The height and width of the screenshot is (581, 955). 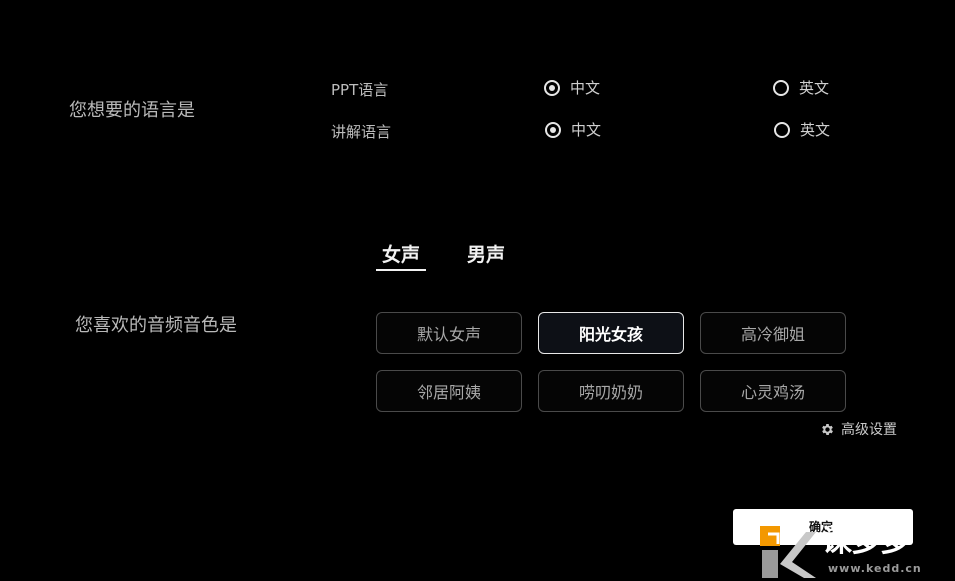 I want to click on ppt-language-english-radio: 英文, so click(x=801, y=87).